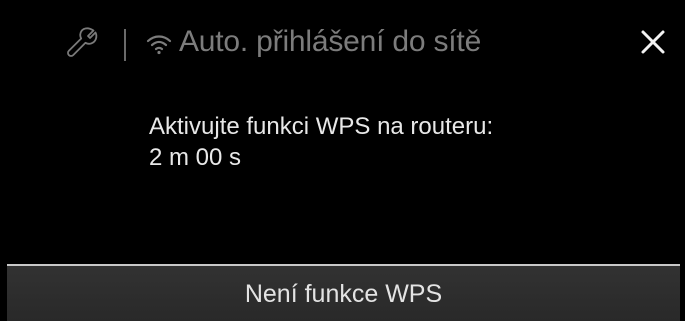 This screenshot has width=685, height=321. Describe the element at coordinates (125, 45) in the screenshot. I see `header-divider` at that location.